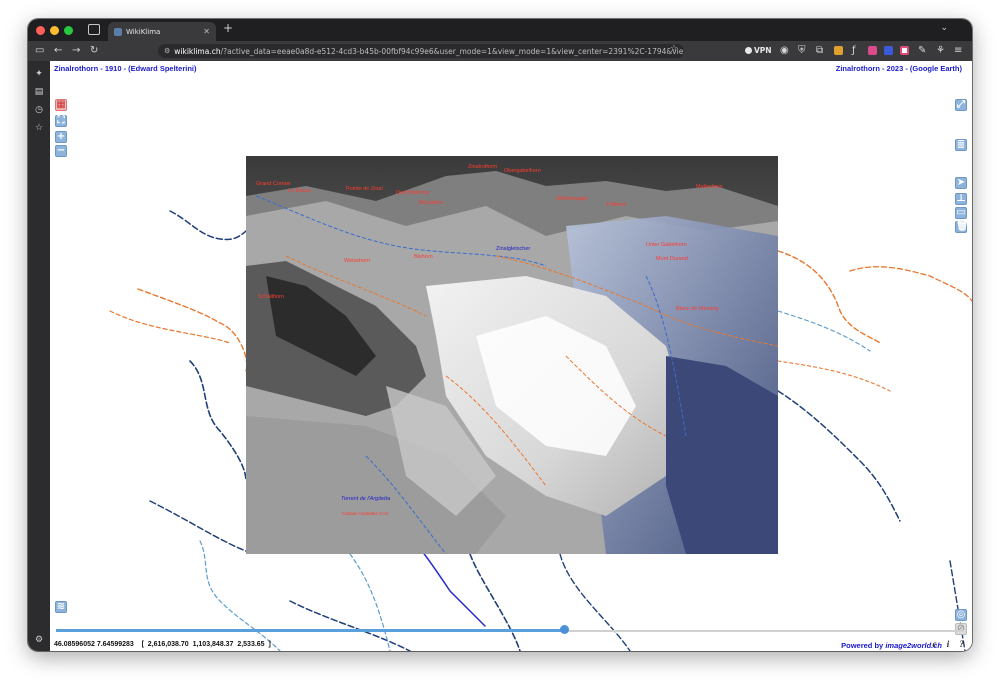  Describe the element at coordinates (572, 199) in the screenshot. I see `peak-label: Wellenkuppe` at that location.